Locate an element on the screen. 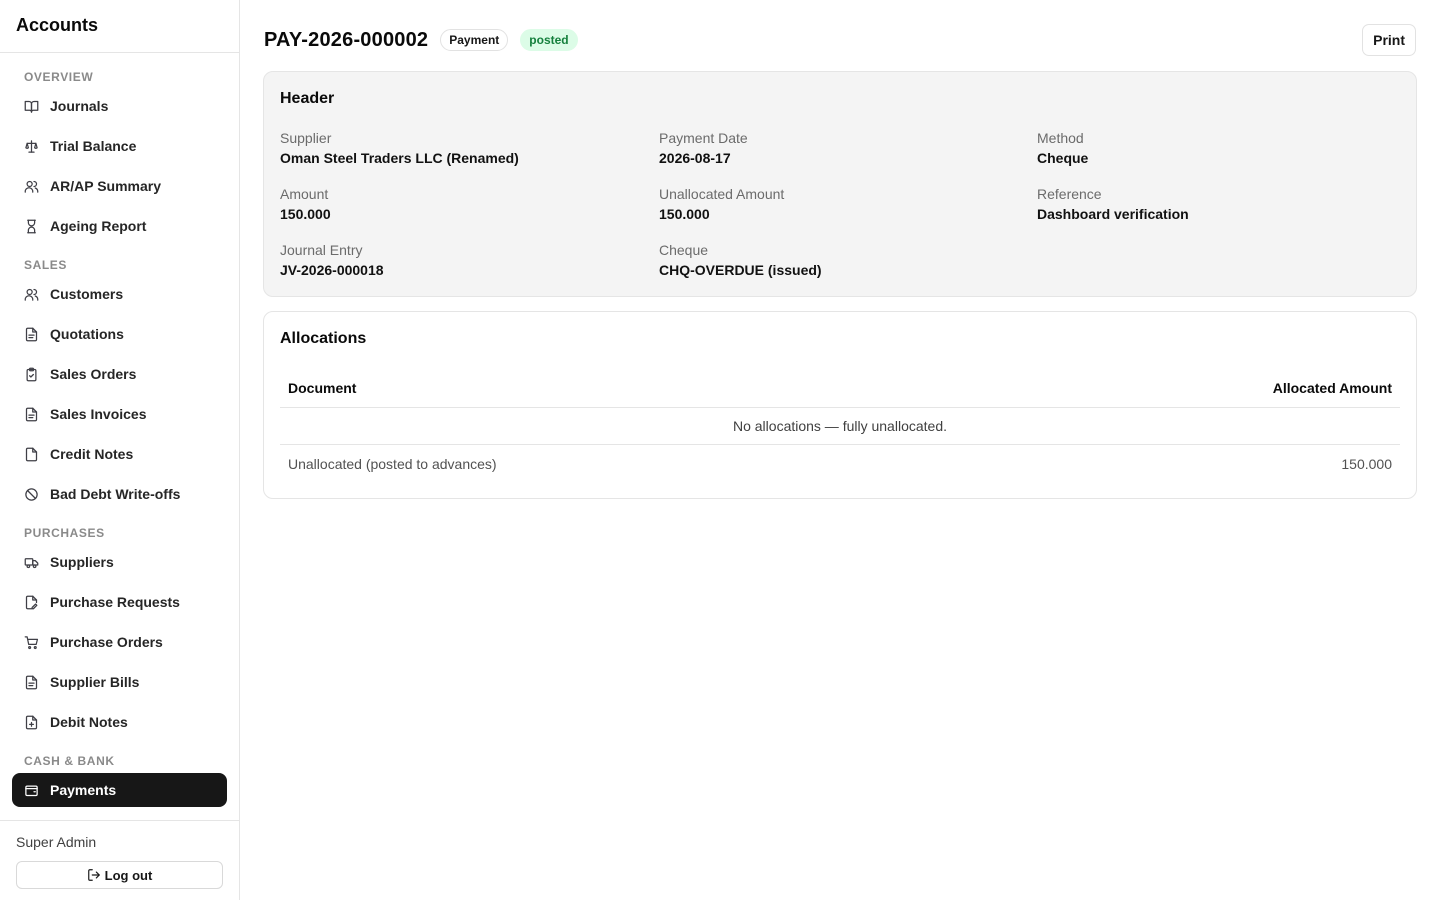 This screenshot has width=1440, height=900. sidebar-item-quotations: Quotations is located at coordinates (119, 334).